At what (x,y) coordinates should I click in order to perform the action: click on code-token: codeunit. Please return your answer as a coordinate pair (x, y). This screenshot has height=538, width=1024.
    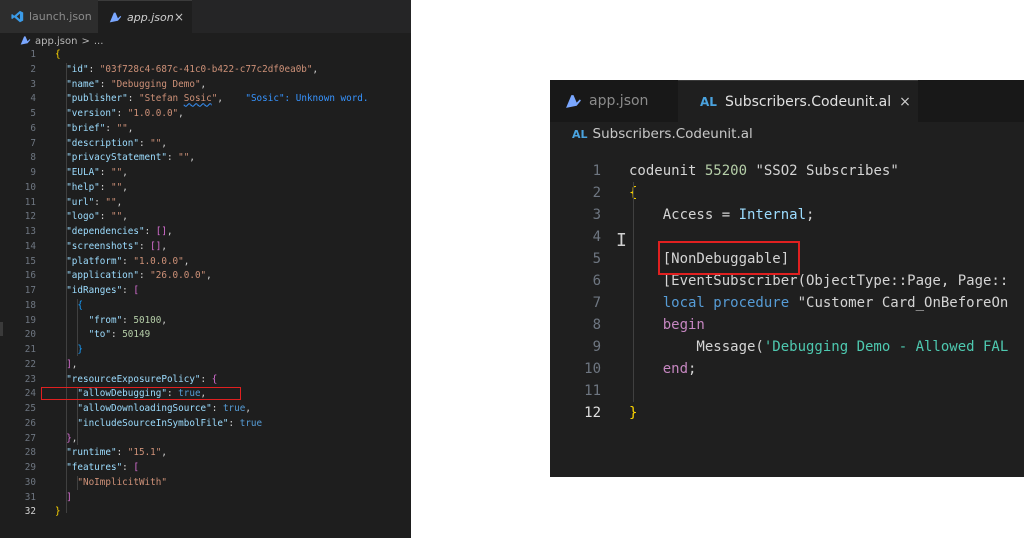
    Looking at the image, I should click on (667, 171).